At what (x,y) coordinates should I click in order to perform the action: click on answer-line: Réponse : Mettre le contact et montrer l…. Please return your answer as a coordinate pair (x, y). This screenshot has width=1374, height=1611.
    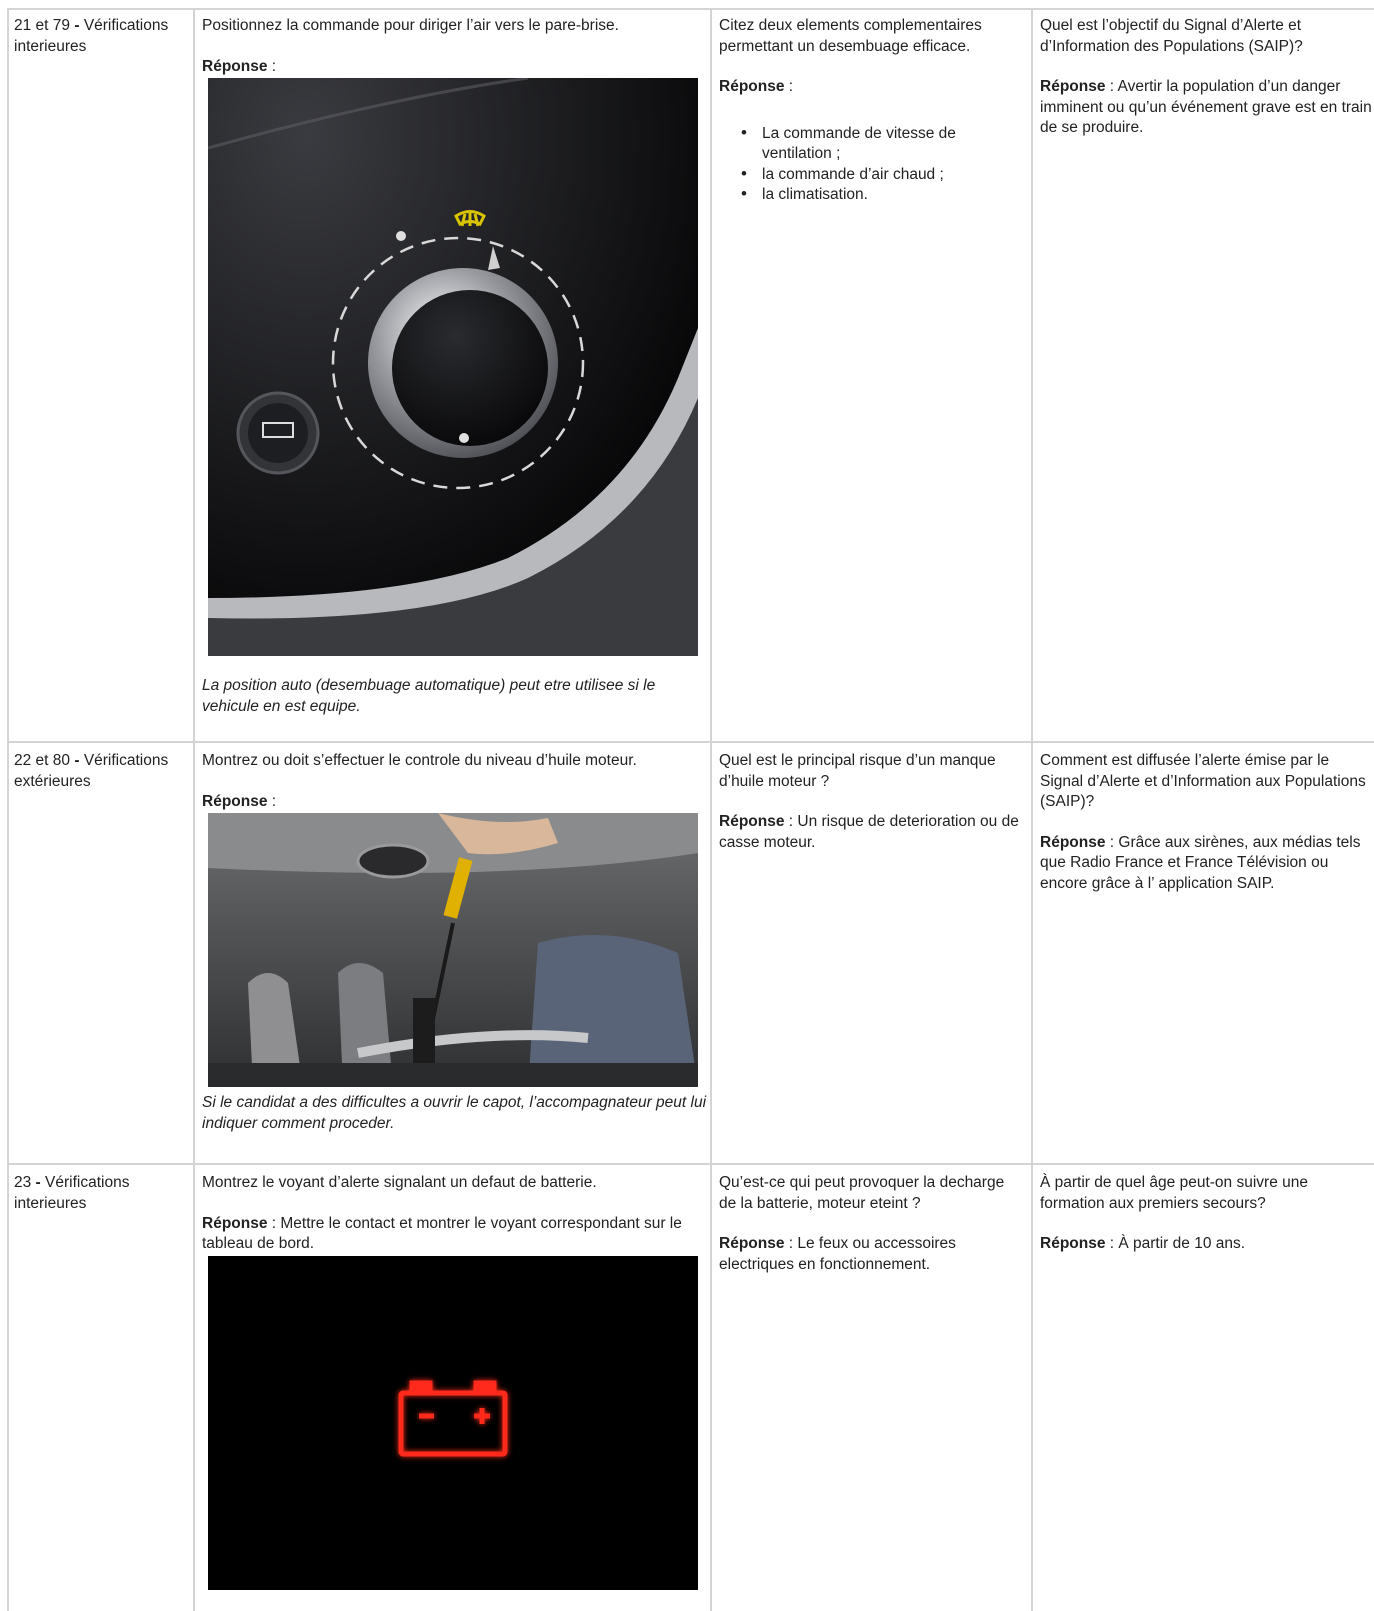
    Looking at the image, I should click on (442, 1233).